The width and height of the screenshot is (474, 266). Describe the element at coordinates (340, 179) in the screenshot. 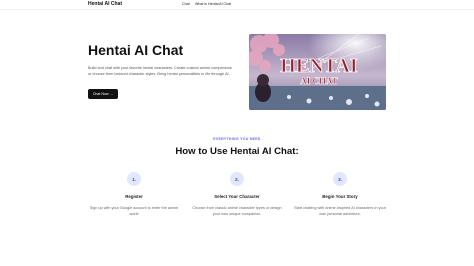

I see `step-number: 3.` at that location.